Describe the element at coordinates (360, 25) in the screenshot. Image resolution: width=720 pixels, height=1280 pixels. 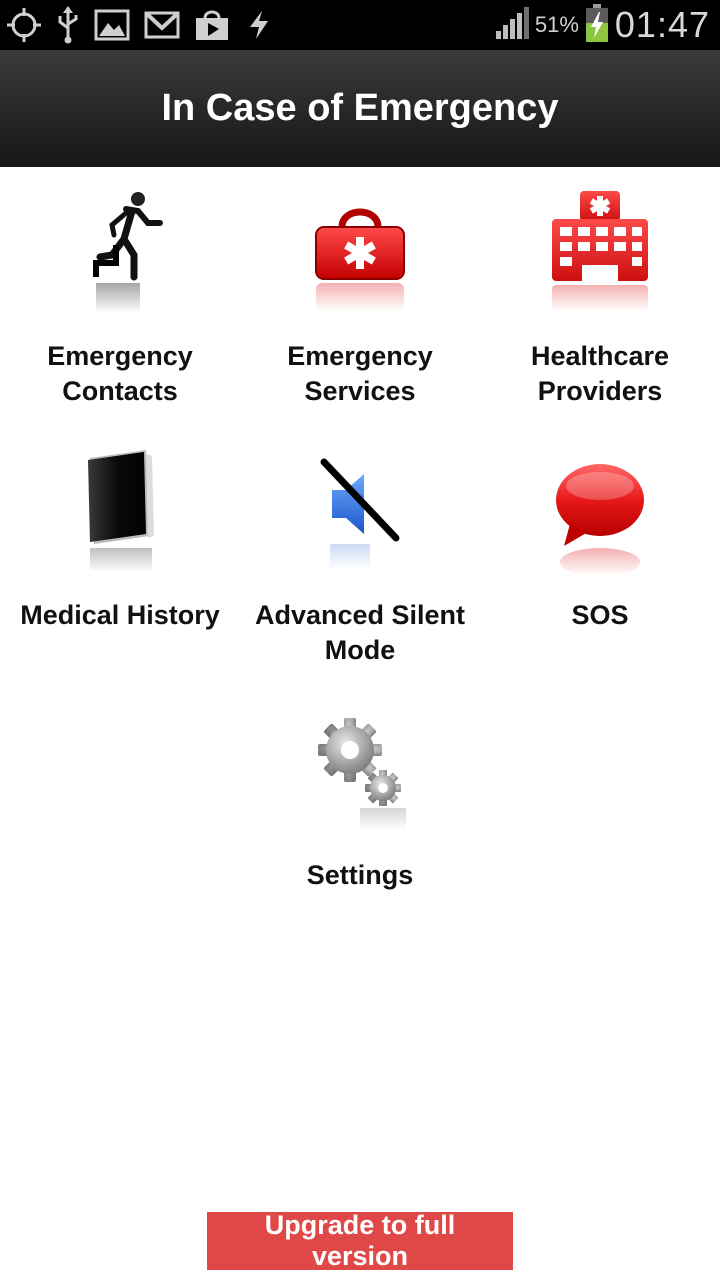
I see `status-bar: 51% 01:47` at that location.